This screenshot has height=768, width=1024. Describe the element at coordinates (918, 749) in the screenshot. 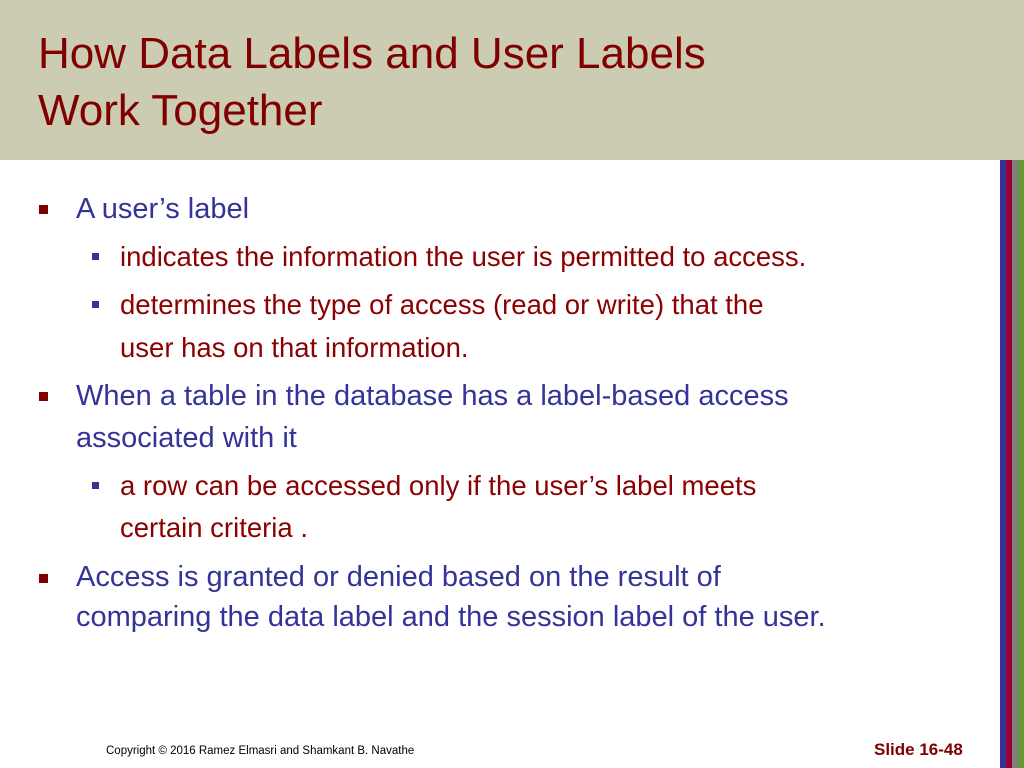

I see `slide-number: Slide 16-48` at that location.